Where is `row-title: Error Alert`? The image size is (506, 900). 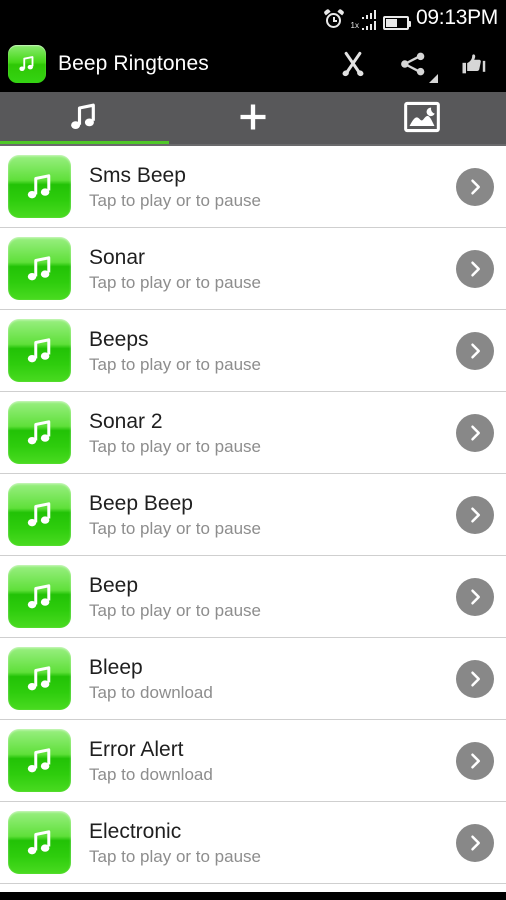 row-title: Error Alert is located at coordinates (136, 749).